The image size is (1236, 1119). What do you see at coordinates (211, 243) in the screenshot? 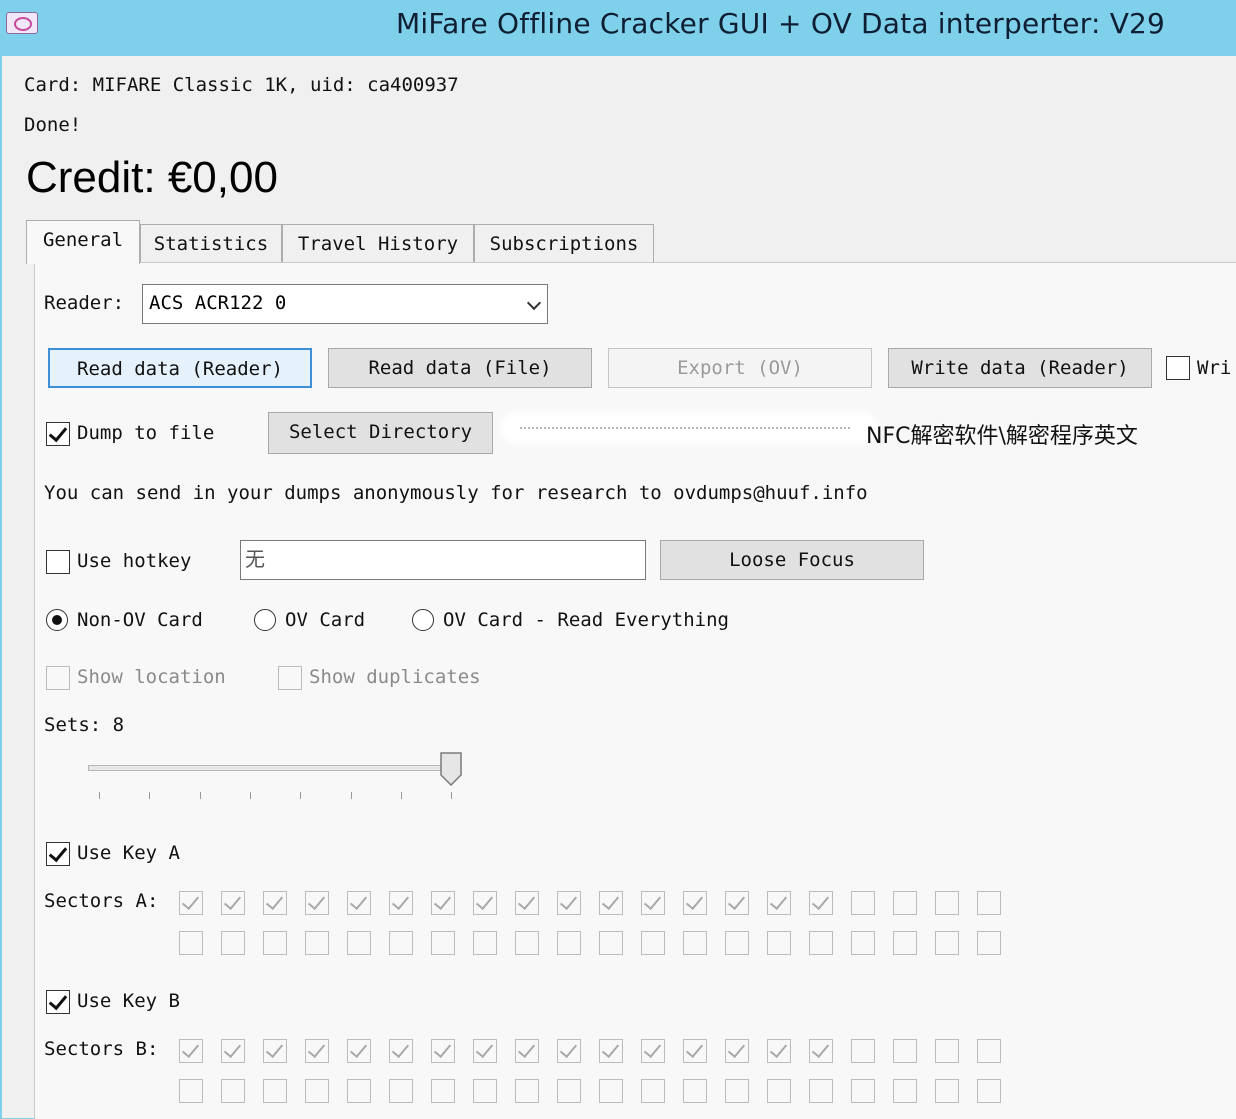
I see `tab-statistics: Statistics` at bounding box center [211, 243].